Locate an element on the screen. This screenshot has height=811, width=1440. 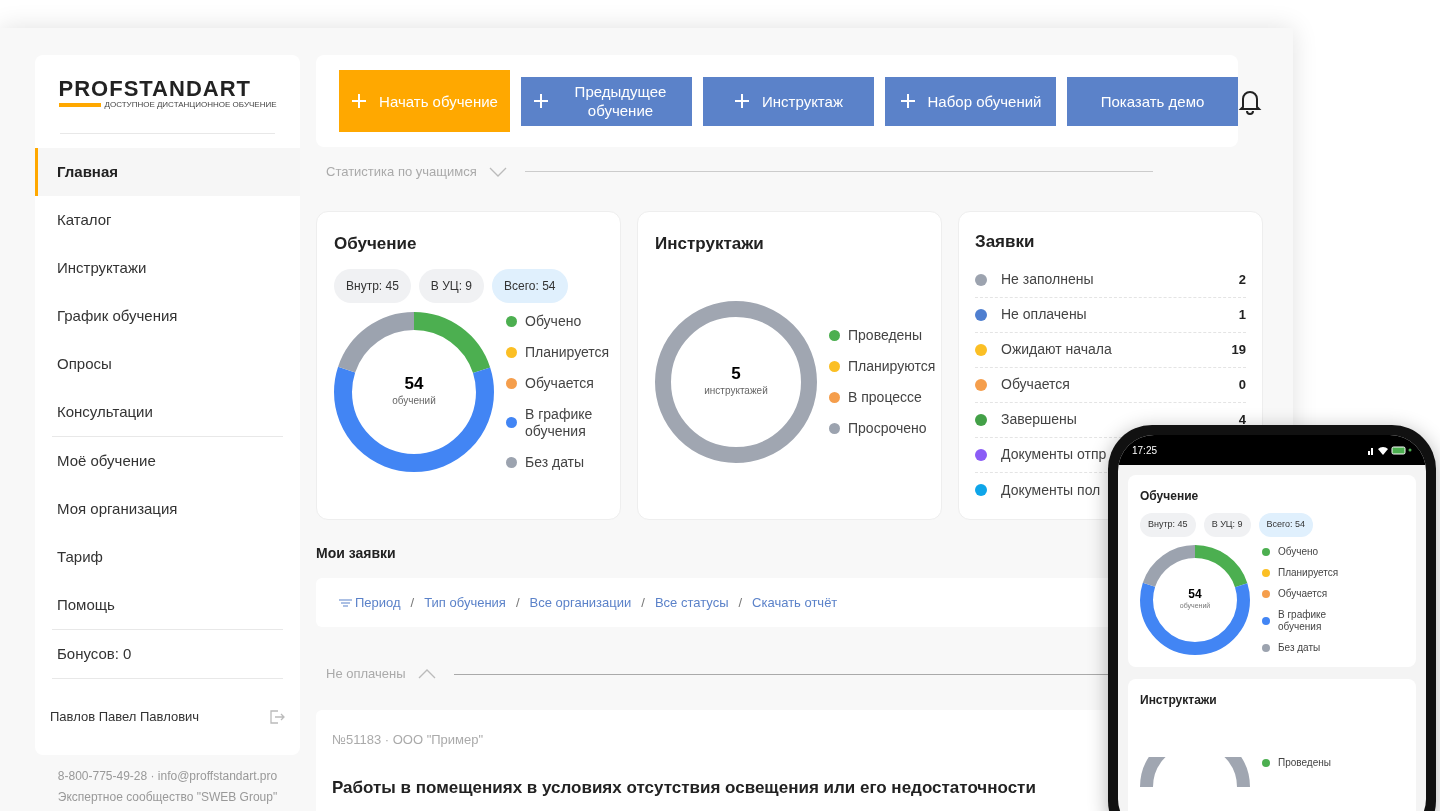
status-label: Завершены is located at coordinates (1039, 420).